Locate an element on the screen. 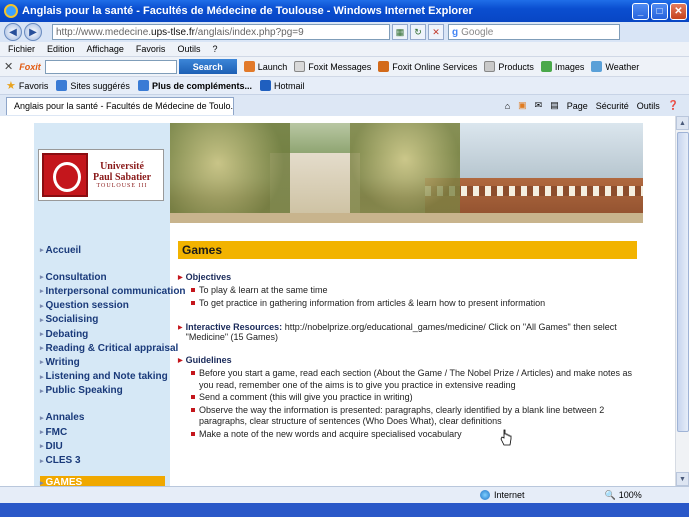 The width and height of the screenshot is (689, 517). foxit-logo: Foxit is located at coordinates (30, 67).